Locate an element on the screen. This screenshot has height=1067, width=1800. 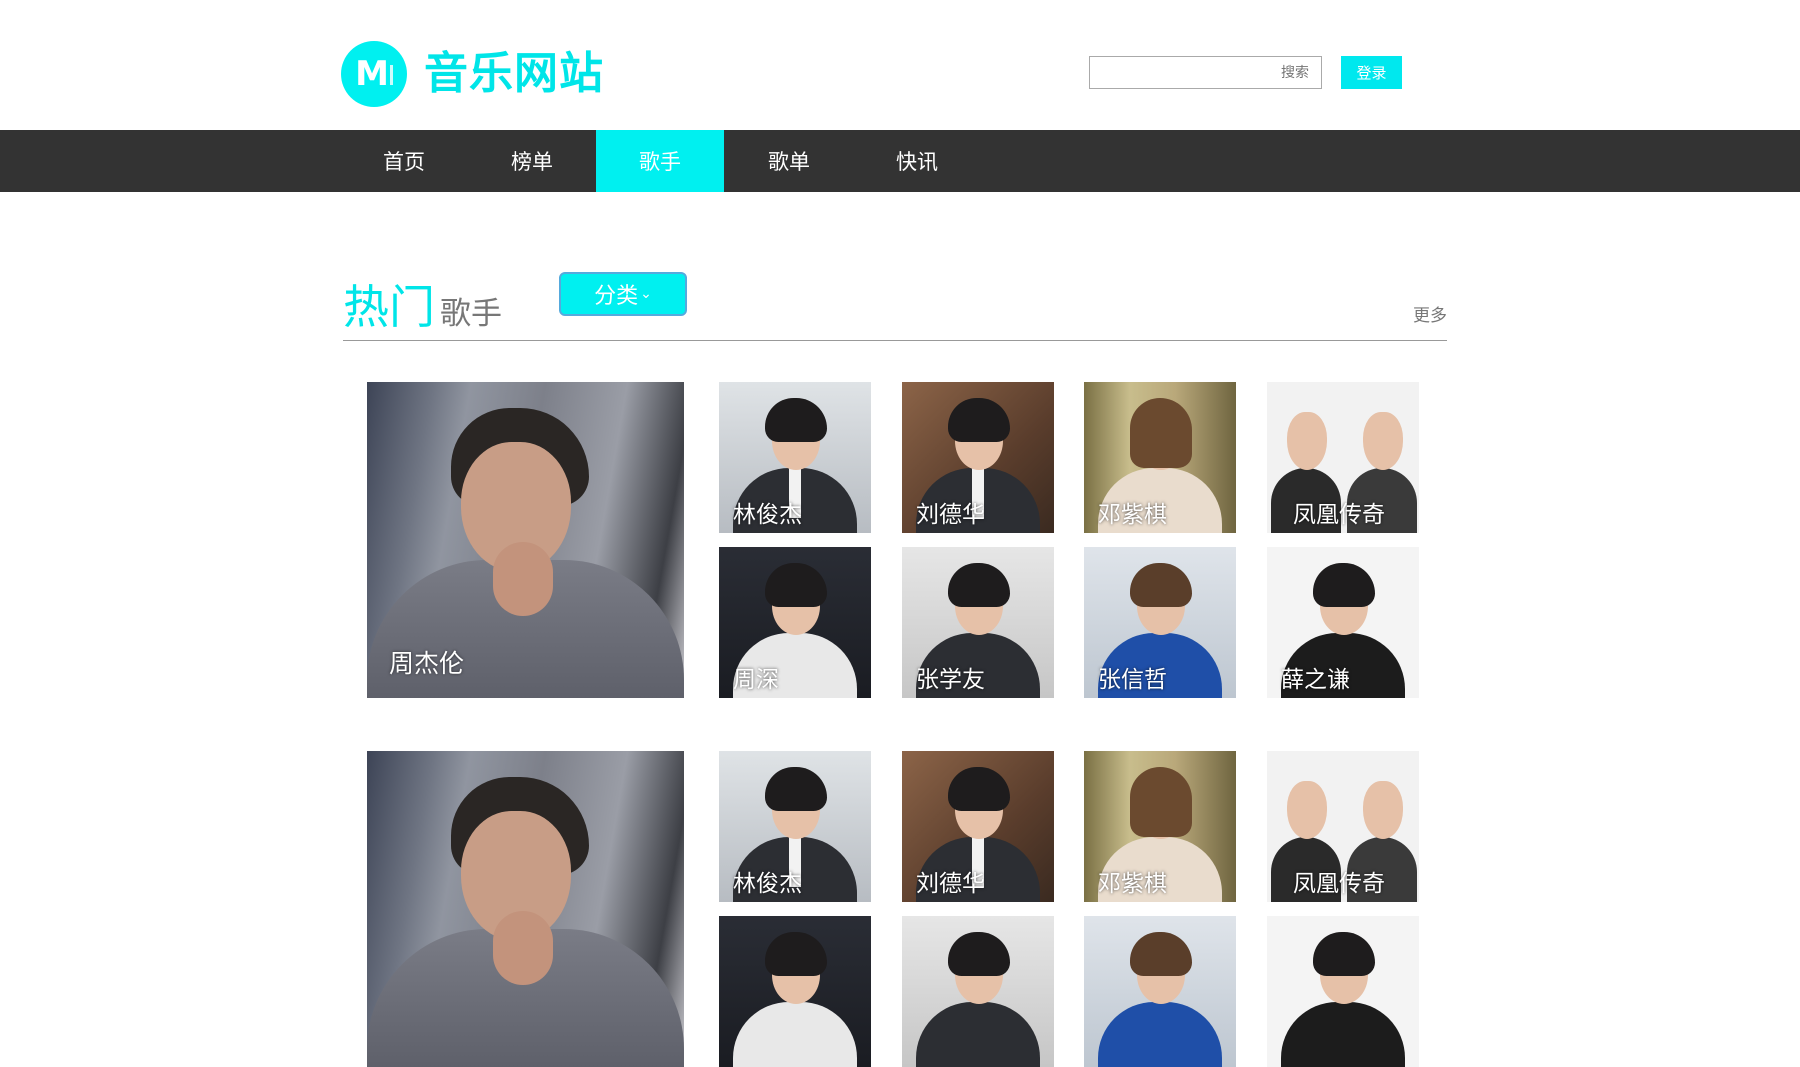
header: M 音乐网站 登录 is located at coordinates (900, 65).